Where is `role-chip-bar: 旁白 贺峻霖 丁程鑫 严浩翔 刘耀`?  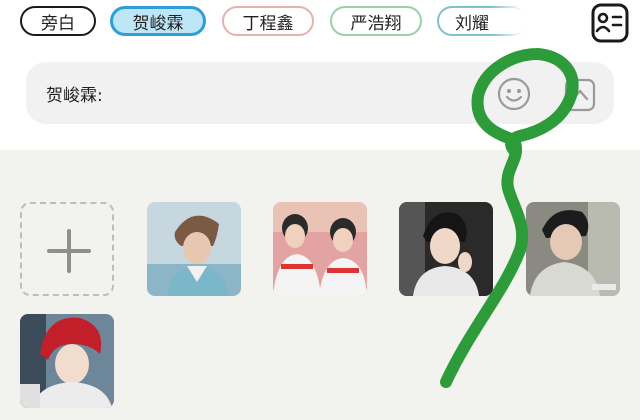
role-chip-bar: 旁白 贺峻霖 丁程鑫 严浩翔 刘耀 is located at coordinates (280, 24).